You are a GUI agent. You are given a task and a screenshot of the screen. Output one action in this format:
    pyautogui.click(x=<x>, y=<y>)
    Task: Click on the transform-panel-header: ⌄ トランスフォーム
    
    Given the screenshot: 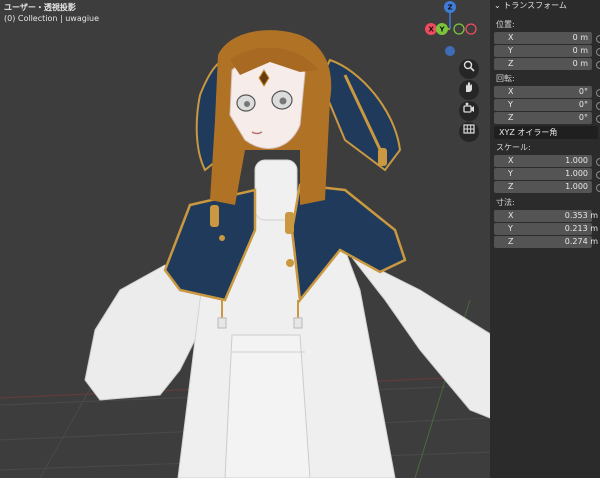 What is the action you would take?
    pyautogui.click(x=530, y=6)
    